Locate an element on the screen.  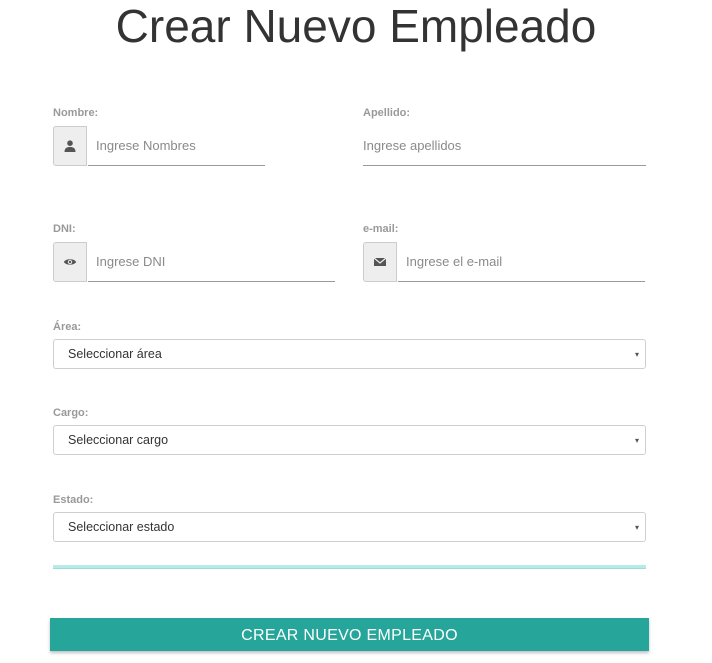
area-select: Seleccionar área ▾ is located at coordinates (349, 354).